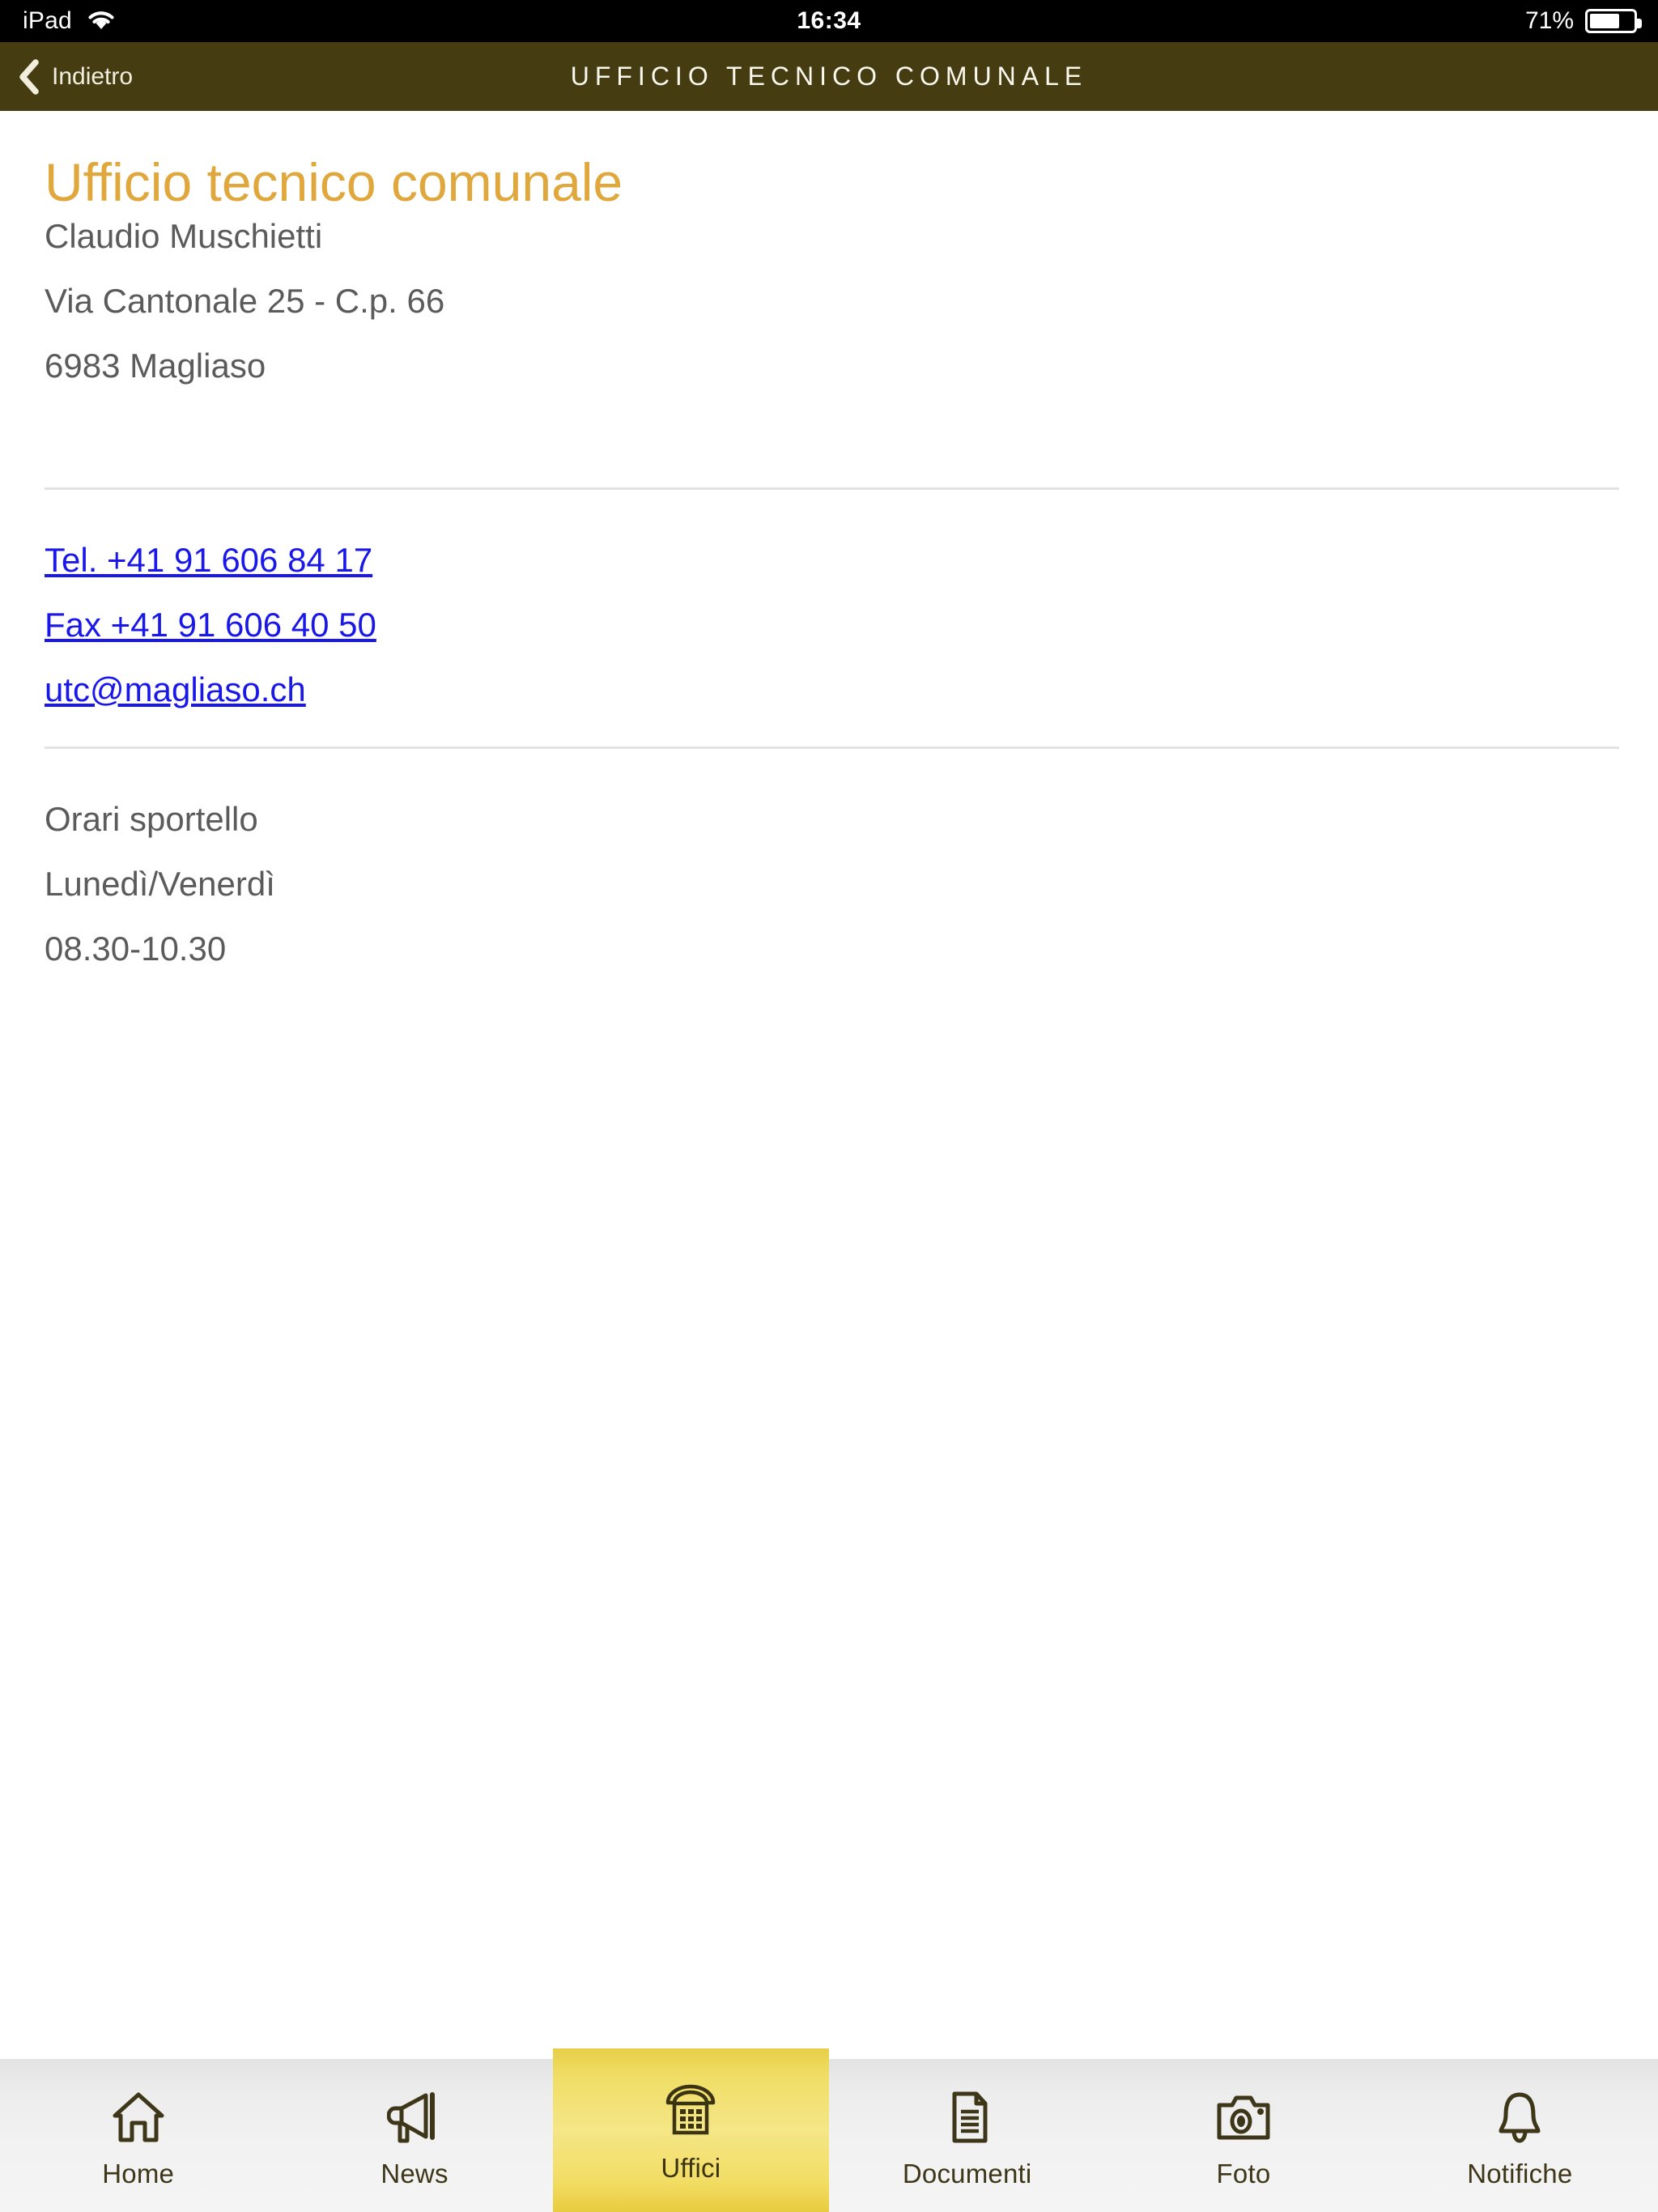 The height and width of the screenshot is (2212, 1658). What do you see at coordinates (1520, 2173) in the screenshot?
I see `tab-notifiche-label: Notifiche` at bounding box center [1520, 2173].